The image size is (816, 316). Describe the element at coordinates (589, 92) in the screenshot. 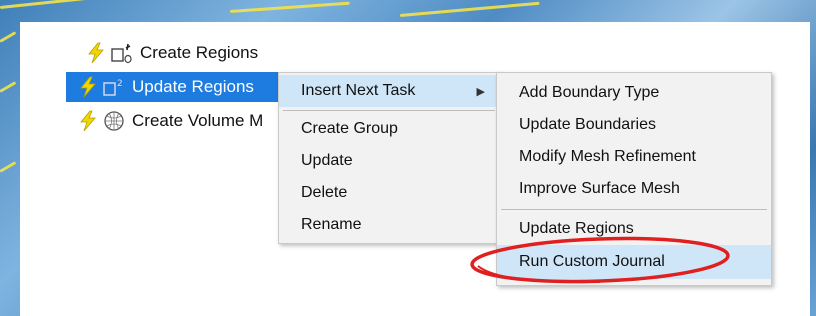

I see `menu-item-label: Add Boundary Type` at that location.